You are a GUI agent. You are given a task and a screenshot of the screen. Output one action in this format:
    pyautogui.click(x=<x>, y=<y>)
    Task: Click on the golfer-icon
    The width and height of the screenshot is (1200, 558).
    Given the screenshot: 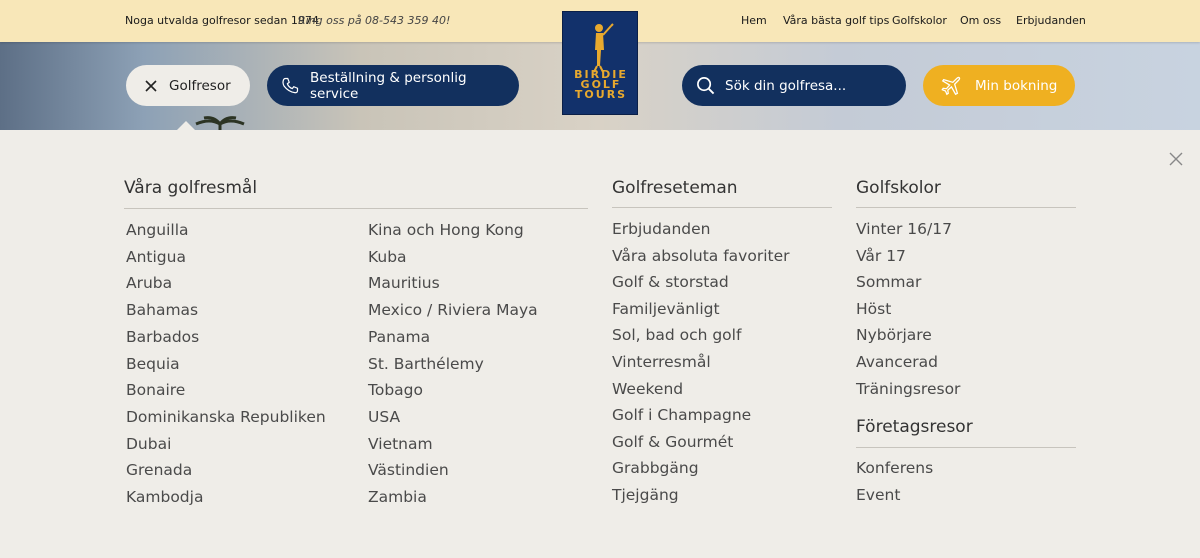 What is the action you would take?
    pyautogui.click(x=603, y=48)
    